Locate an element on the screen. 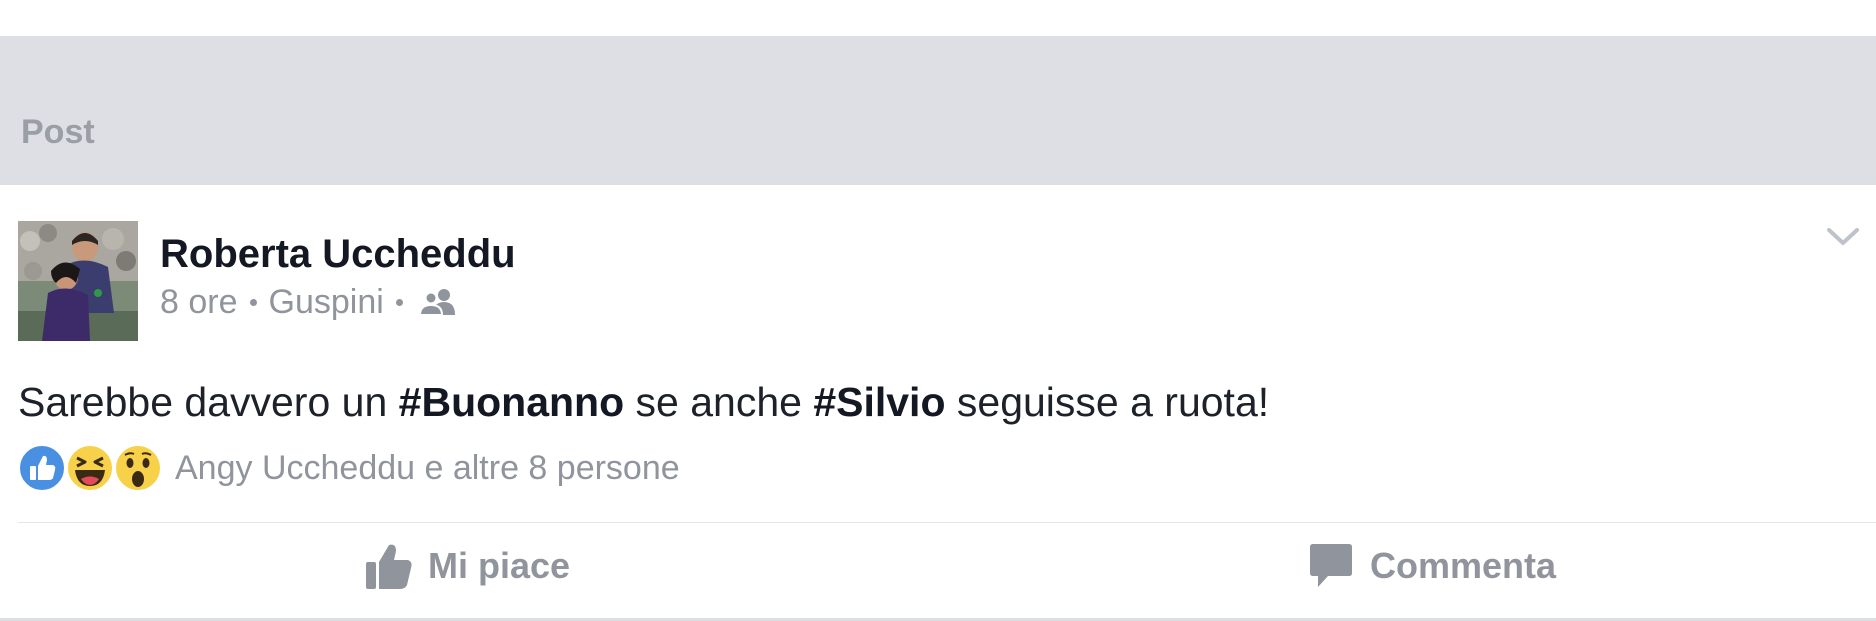 This screenshot has height=621, width=1876. top-spacer is located at coordinates (938, 18).